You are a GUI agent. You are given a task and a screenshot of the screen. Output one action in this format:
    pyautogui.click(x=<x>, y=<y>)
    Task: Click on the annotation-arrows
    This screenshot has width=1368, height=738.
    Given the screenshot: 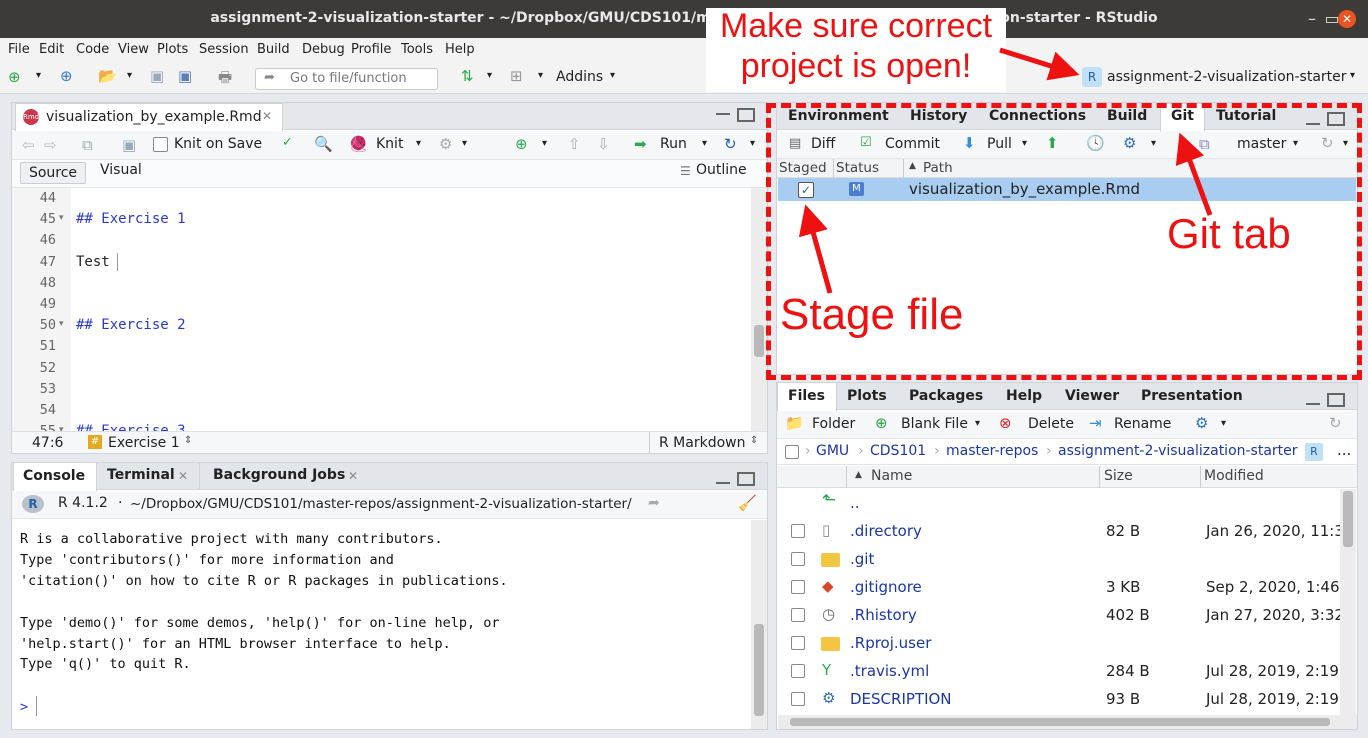 What is the action you would take?
    pyautogui.click(x=1005, y=170)
    